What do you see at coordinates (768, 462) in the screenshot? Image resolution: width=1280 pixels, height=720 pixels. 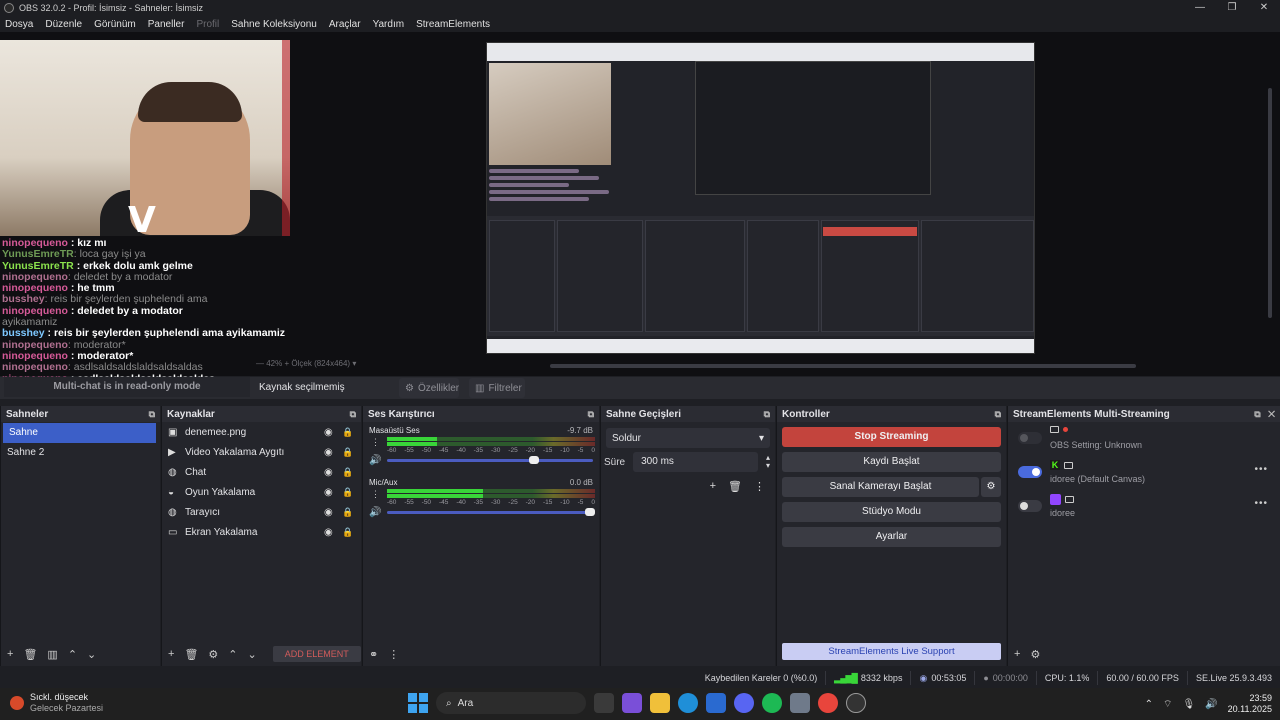 I see `spin-arrows-icon: ▴ ▾` at bounding box center [768, 462].